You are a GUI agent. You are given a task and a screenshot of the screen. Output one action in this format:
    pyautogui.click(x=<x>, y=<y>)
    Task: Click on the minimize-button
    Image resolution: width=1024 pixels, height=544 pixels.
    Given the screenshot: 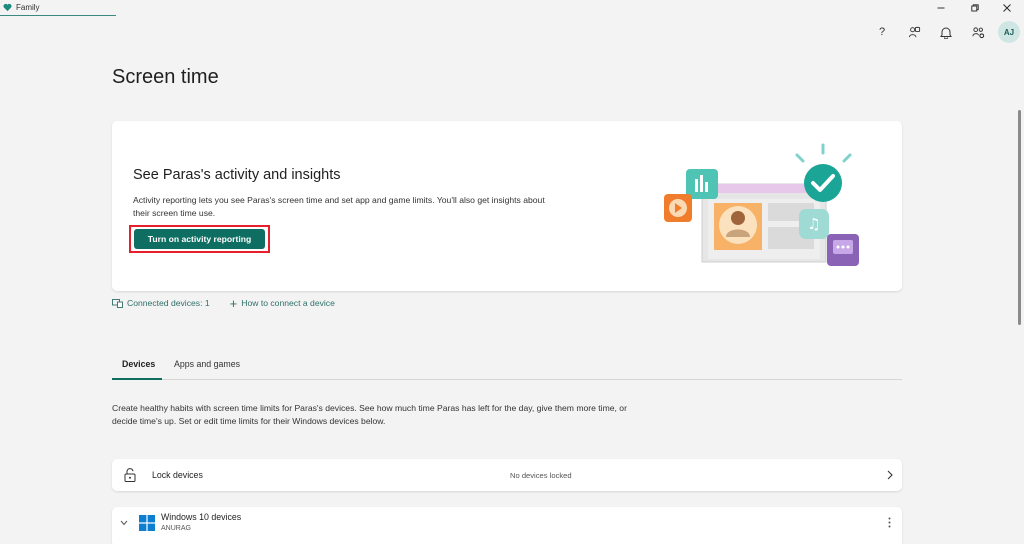 What is the action you would take?
    pyautogui.click(x=941, y=8)
    